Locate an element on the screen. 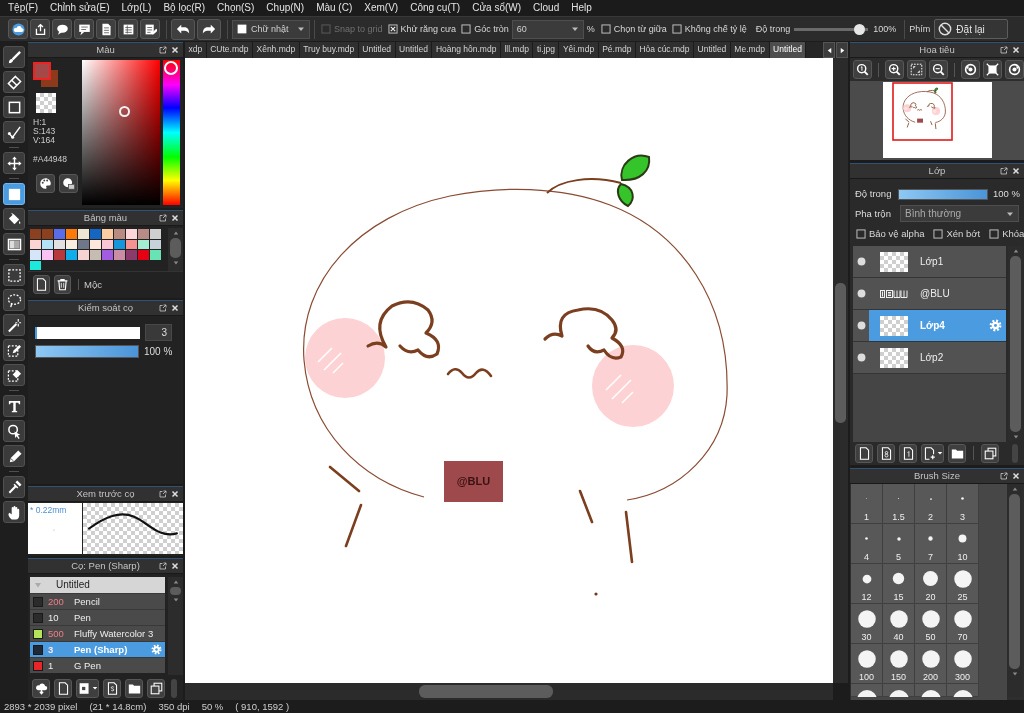 The height and width of the screenshot is (713, 1024). menu-item: Chụp(N) is located at coordinates (285, 8).